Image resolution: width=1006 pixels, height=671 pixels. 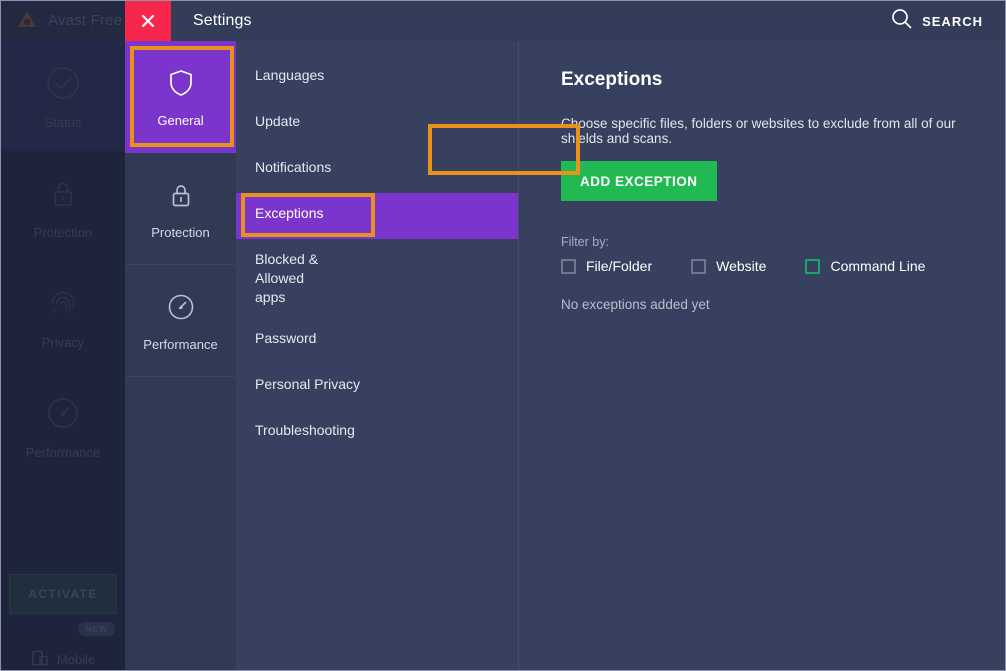 I want to click on search-button: SEARCH, so click(x=937, y=21).